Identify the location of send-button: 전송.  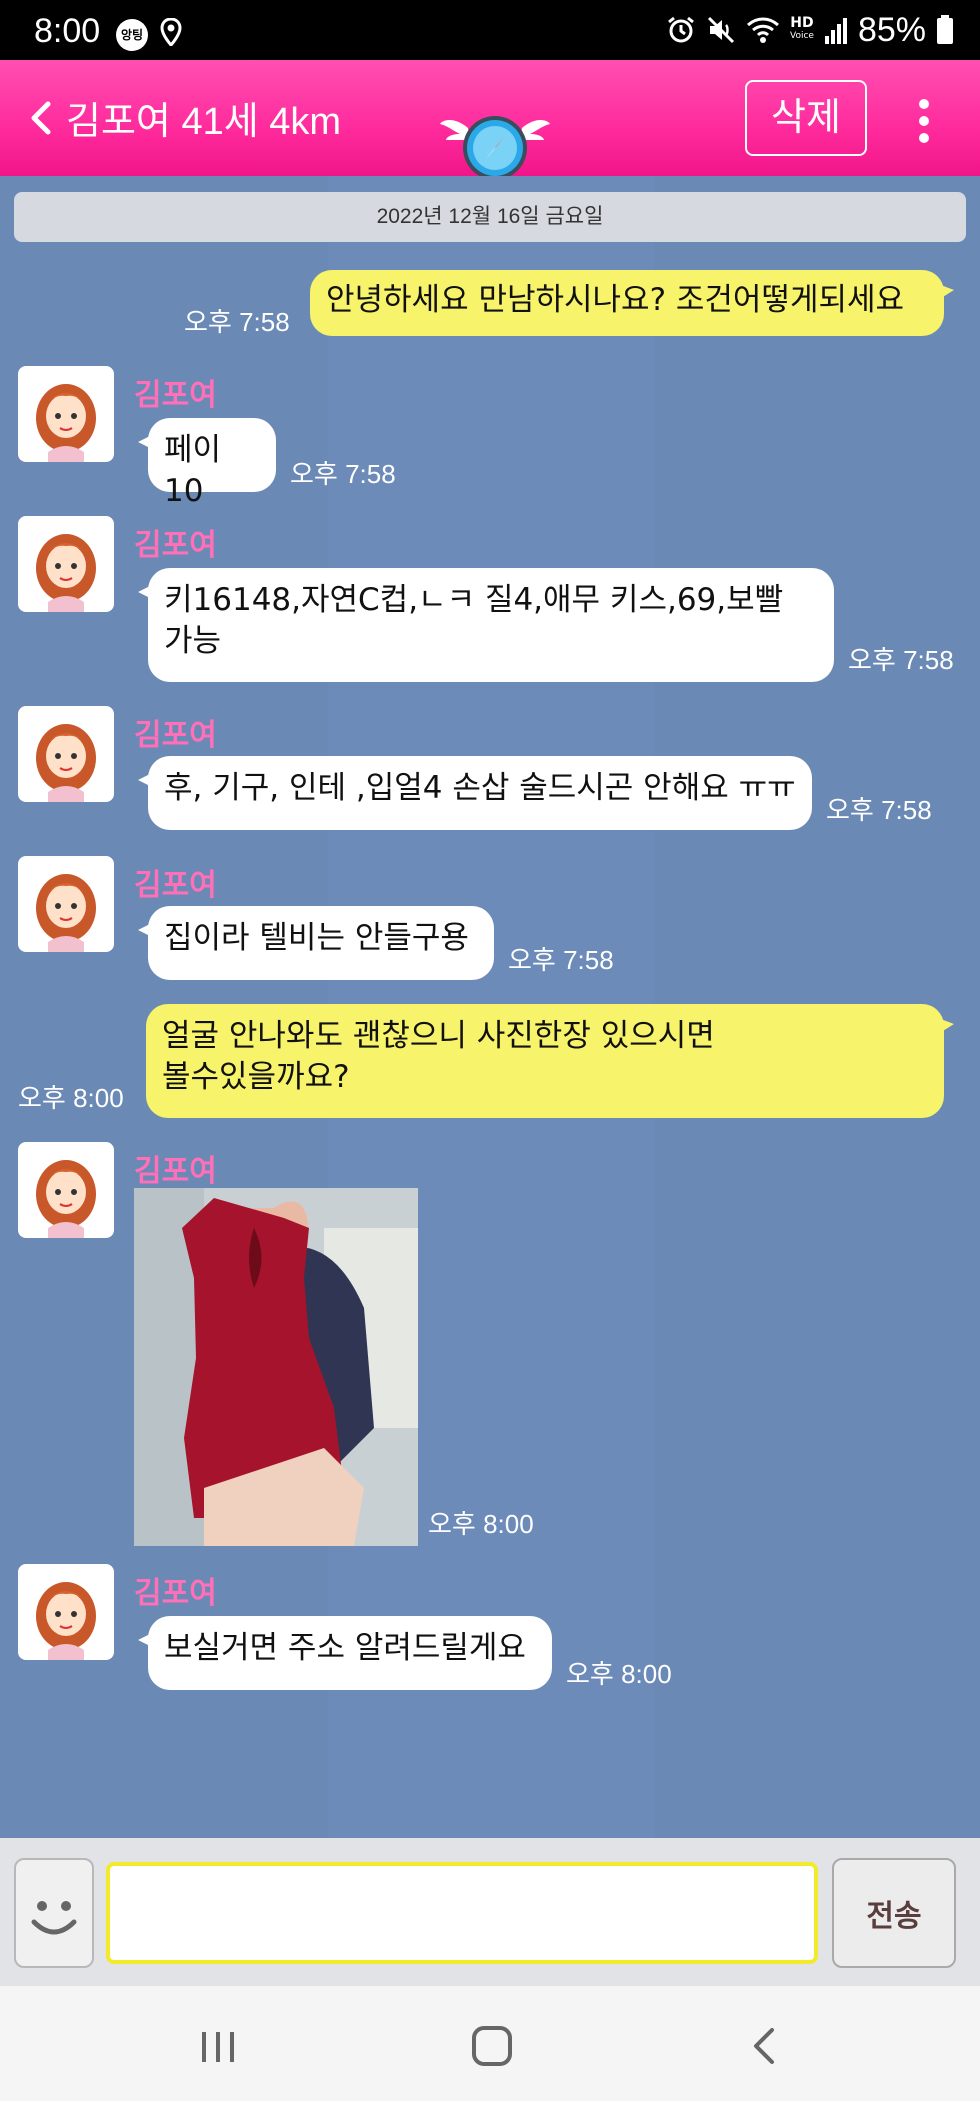
(894, 1913).